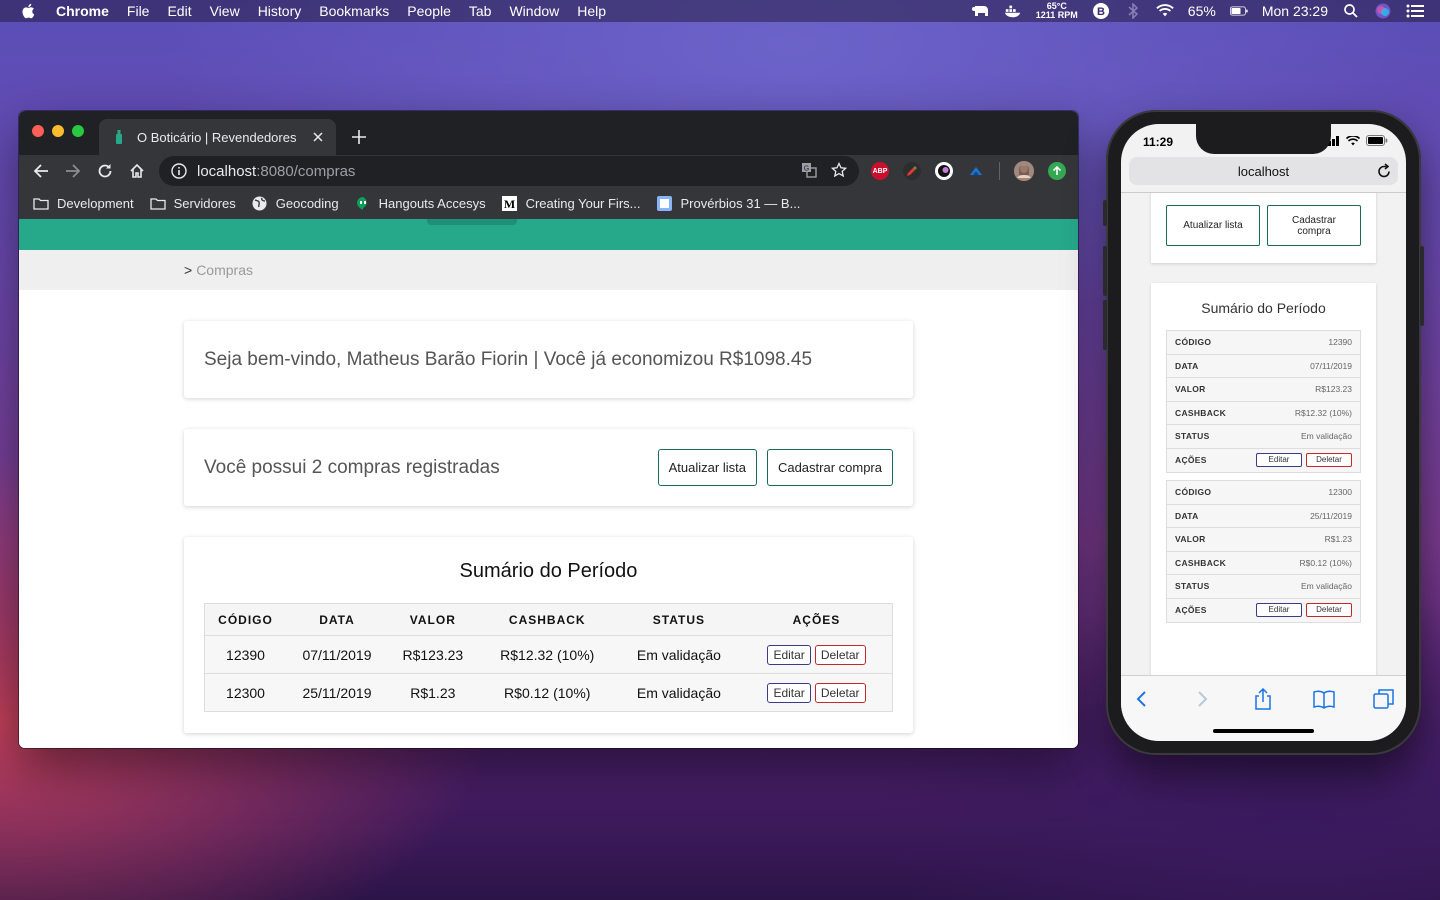  I want to click on safari-reload-icon, so click(1384, 171).